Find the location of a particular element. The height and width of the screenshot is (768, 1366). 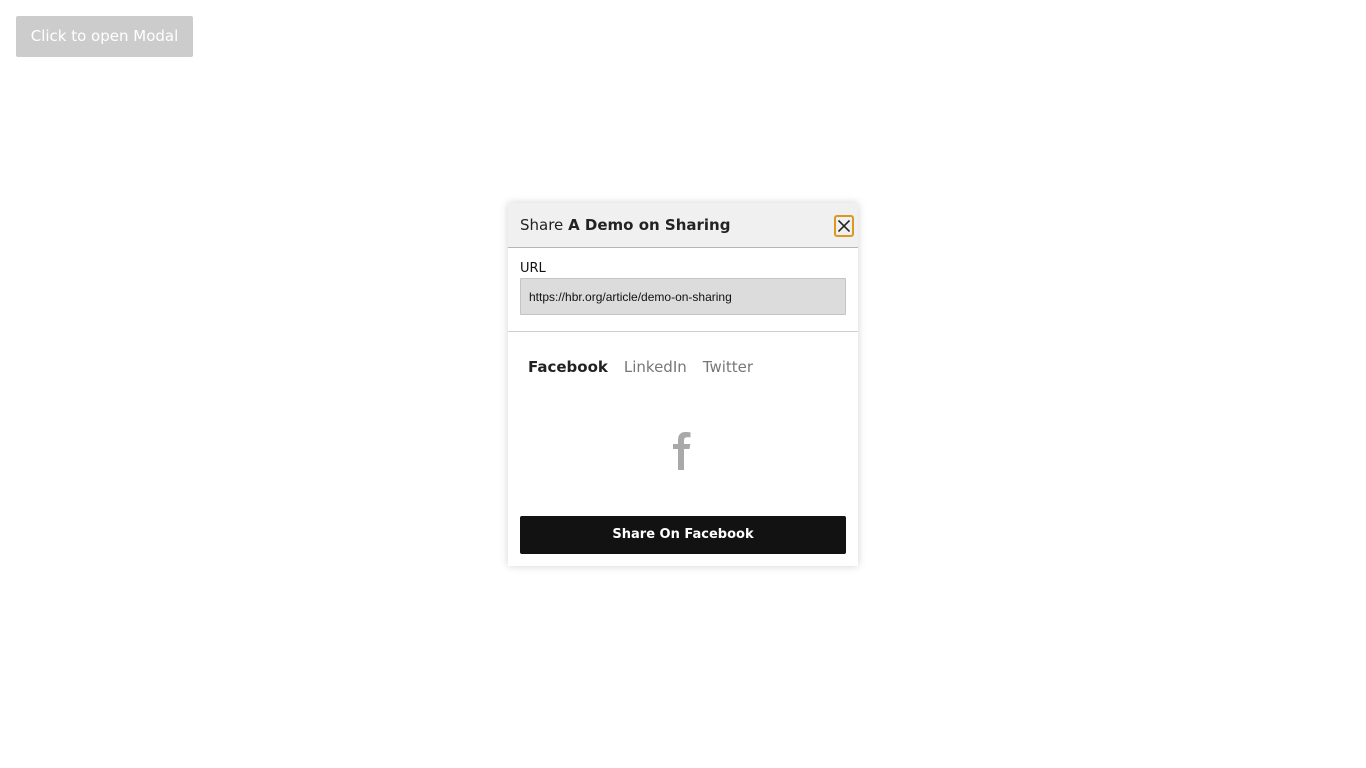

open-modal-button: Click to open Modal is located at coordinates (104, 36).